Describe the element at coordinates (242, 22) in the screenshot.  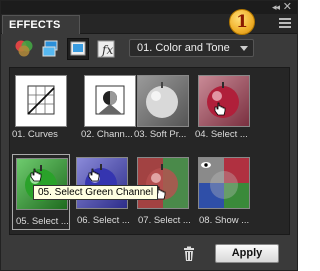
I see `step-number-badge: 1` at that location.